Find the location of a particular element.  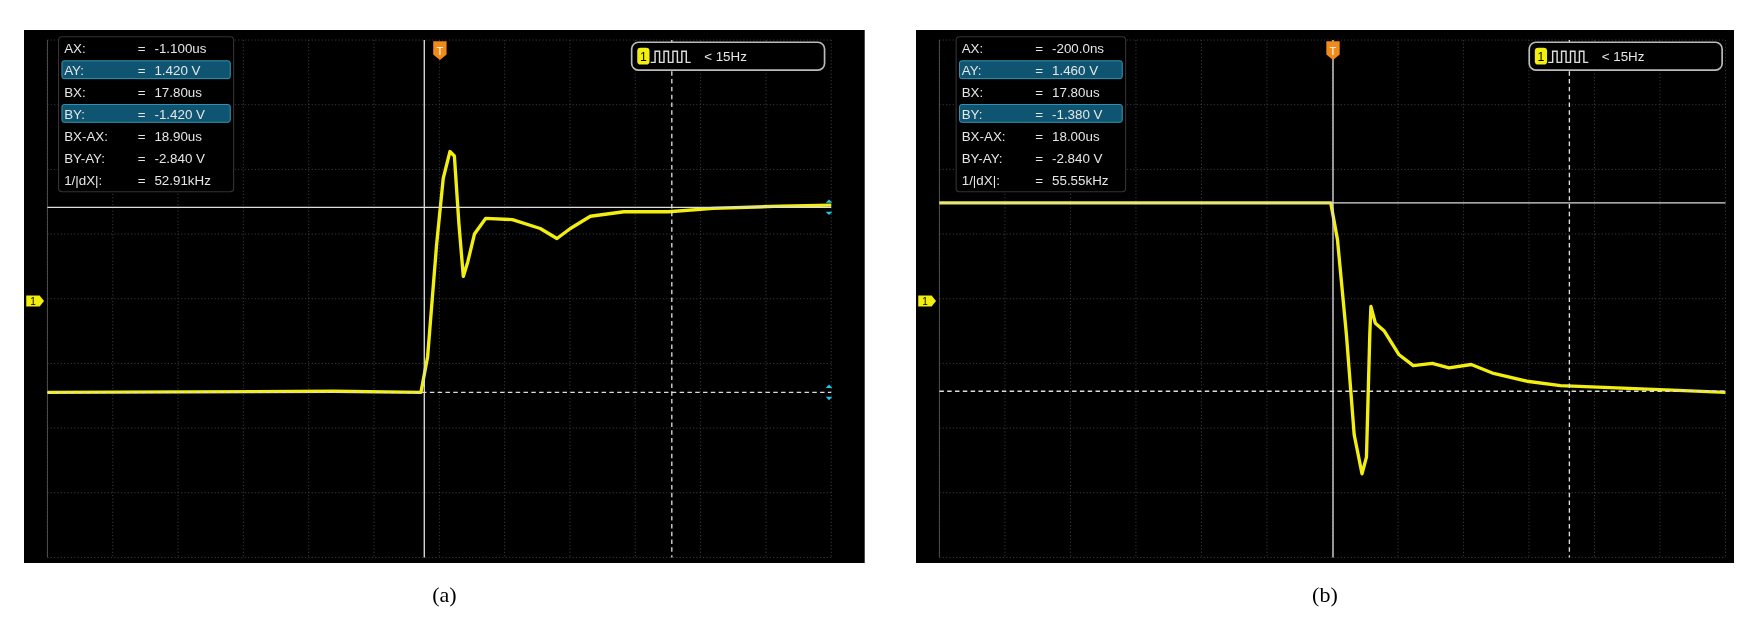

readout-row: BX-AX: = 18.00us is located at coordinates (1030, 136).